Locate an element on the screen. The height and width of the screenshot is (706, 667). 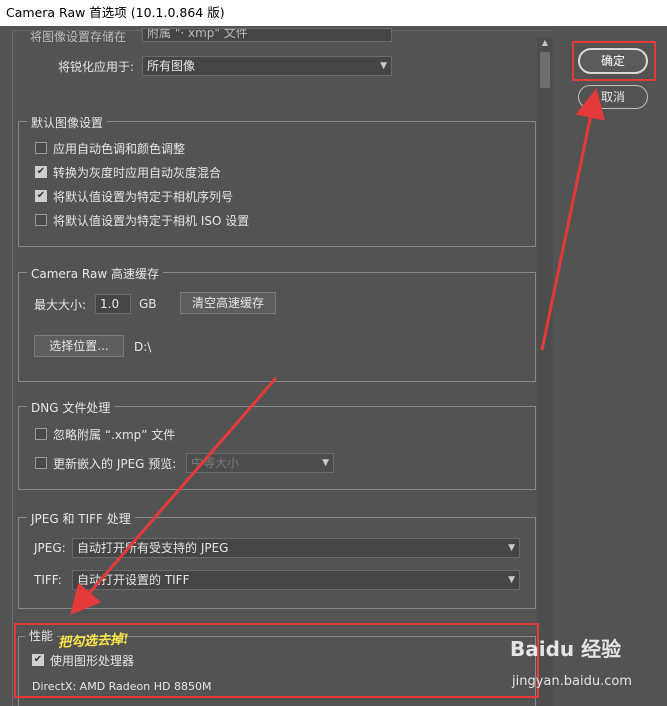
storage-row: 将图像设置存储在 is located at coordinates (78, 36).